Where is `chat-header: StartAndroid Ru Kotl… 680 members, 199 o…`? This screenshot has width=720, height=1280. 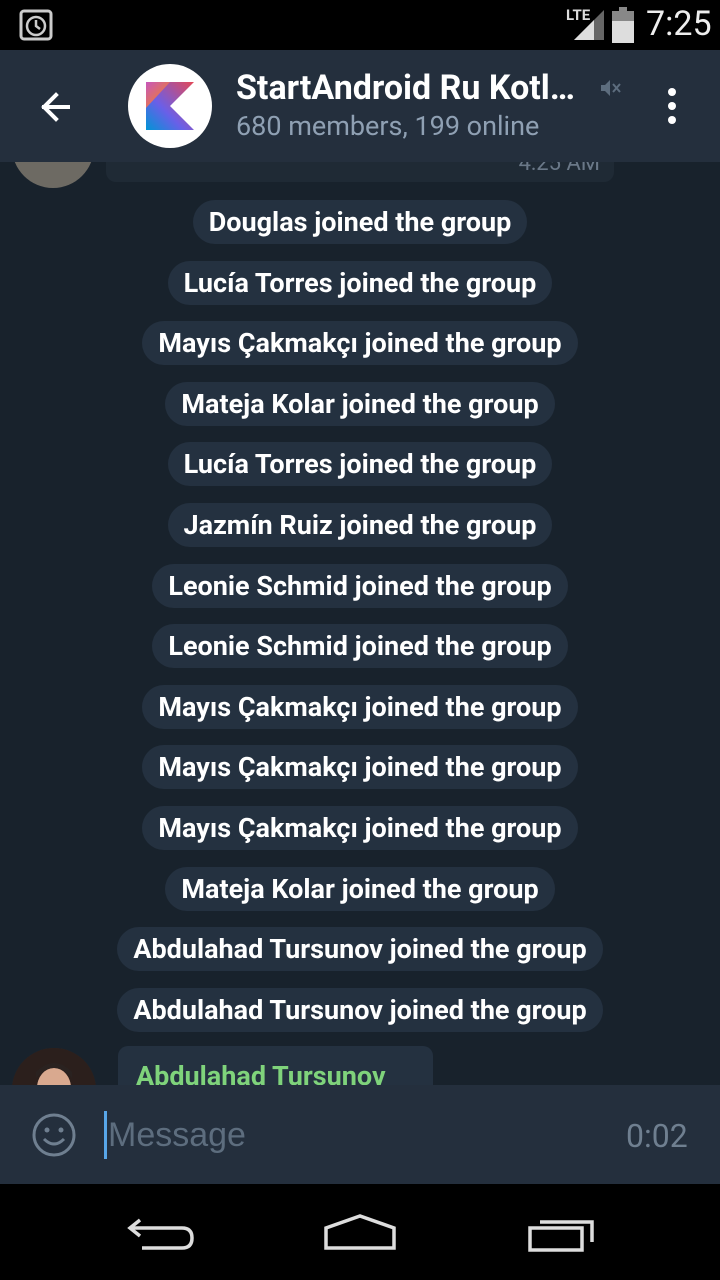 chat-header: StartAndroid Ru Kotl… 680 members, 199 o… is located at coordinates (360, 106).